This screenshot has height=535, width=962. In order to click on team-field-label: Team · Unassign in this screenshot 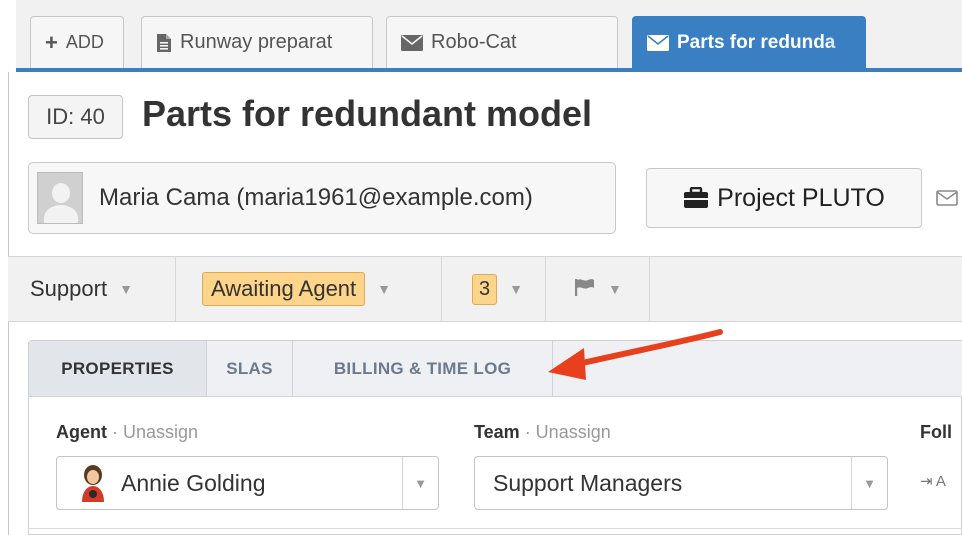, I will do `click(542, 432)`.